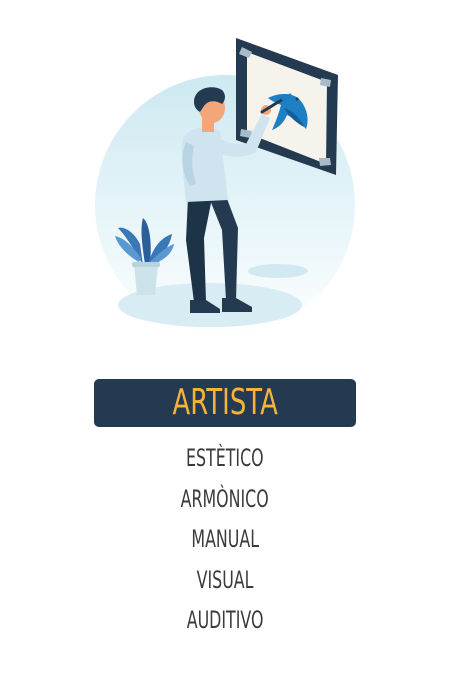  I want to click on list-item: MANUAL, so click(225, 539).